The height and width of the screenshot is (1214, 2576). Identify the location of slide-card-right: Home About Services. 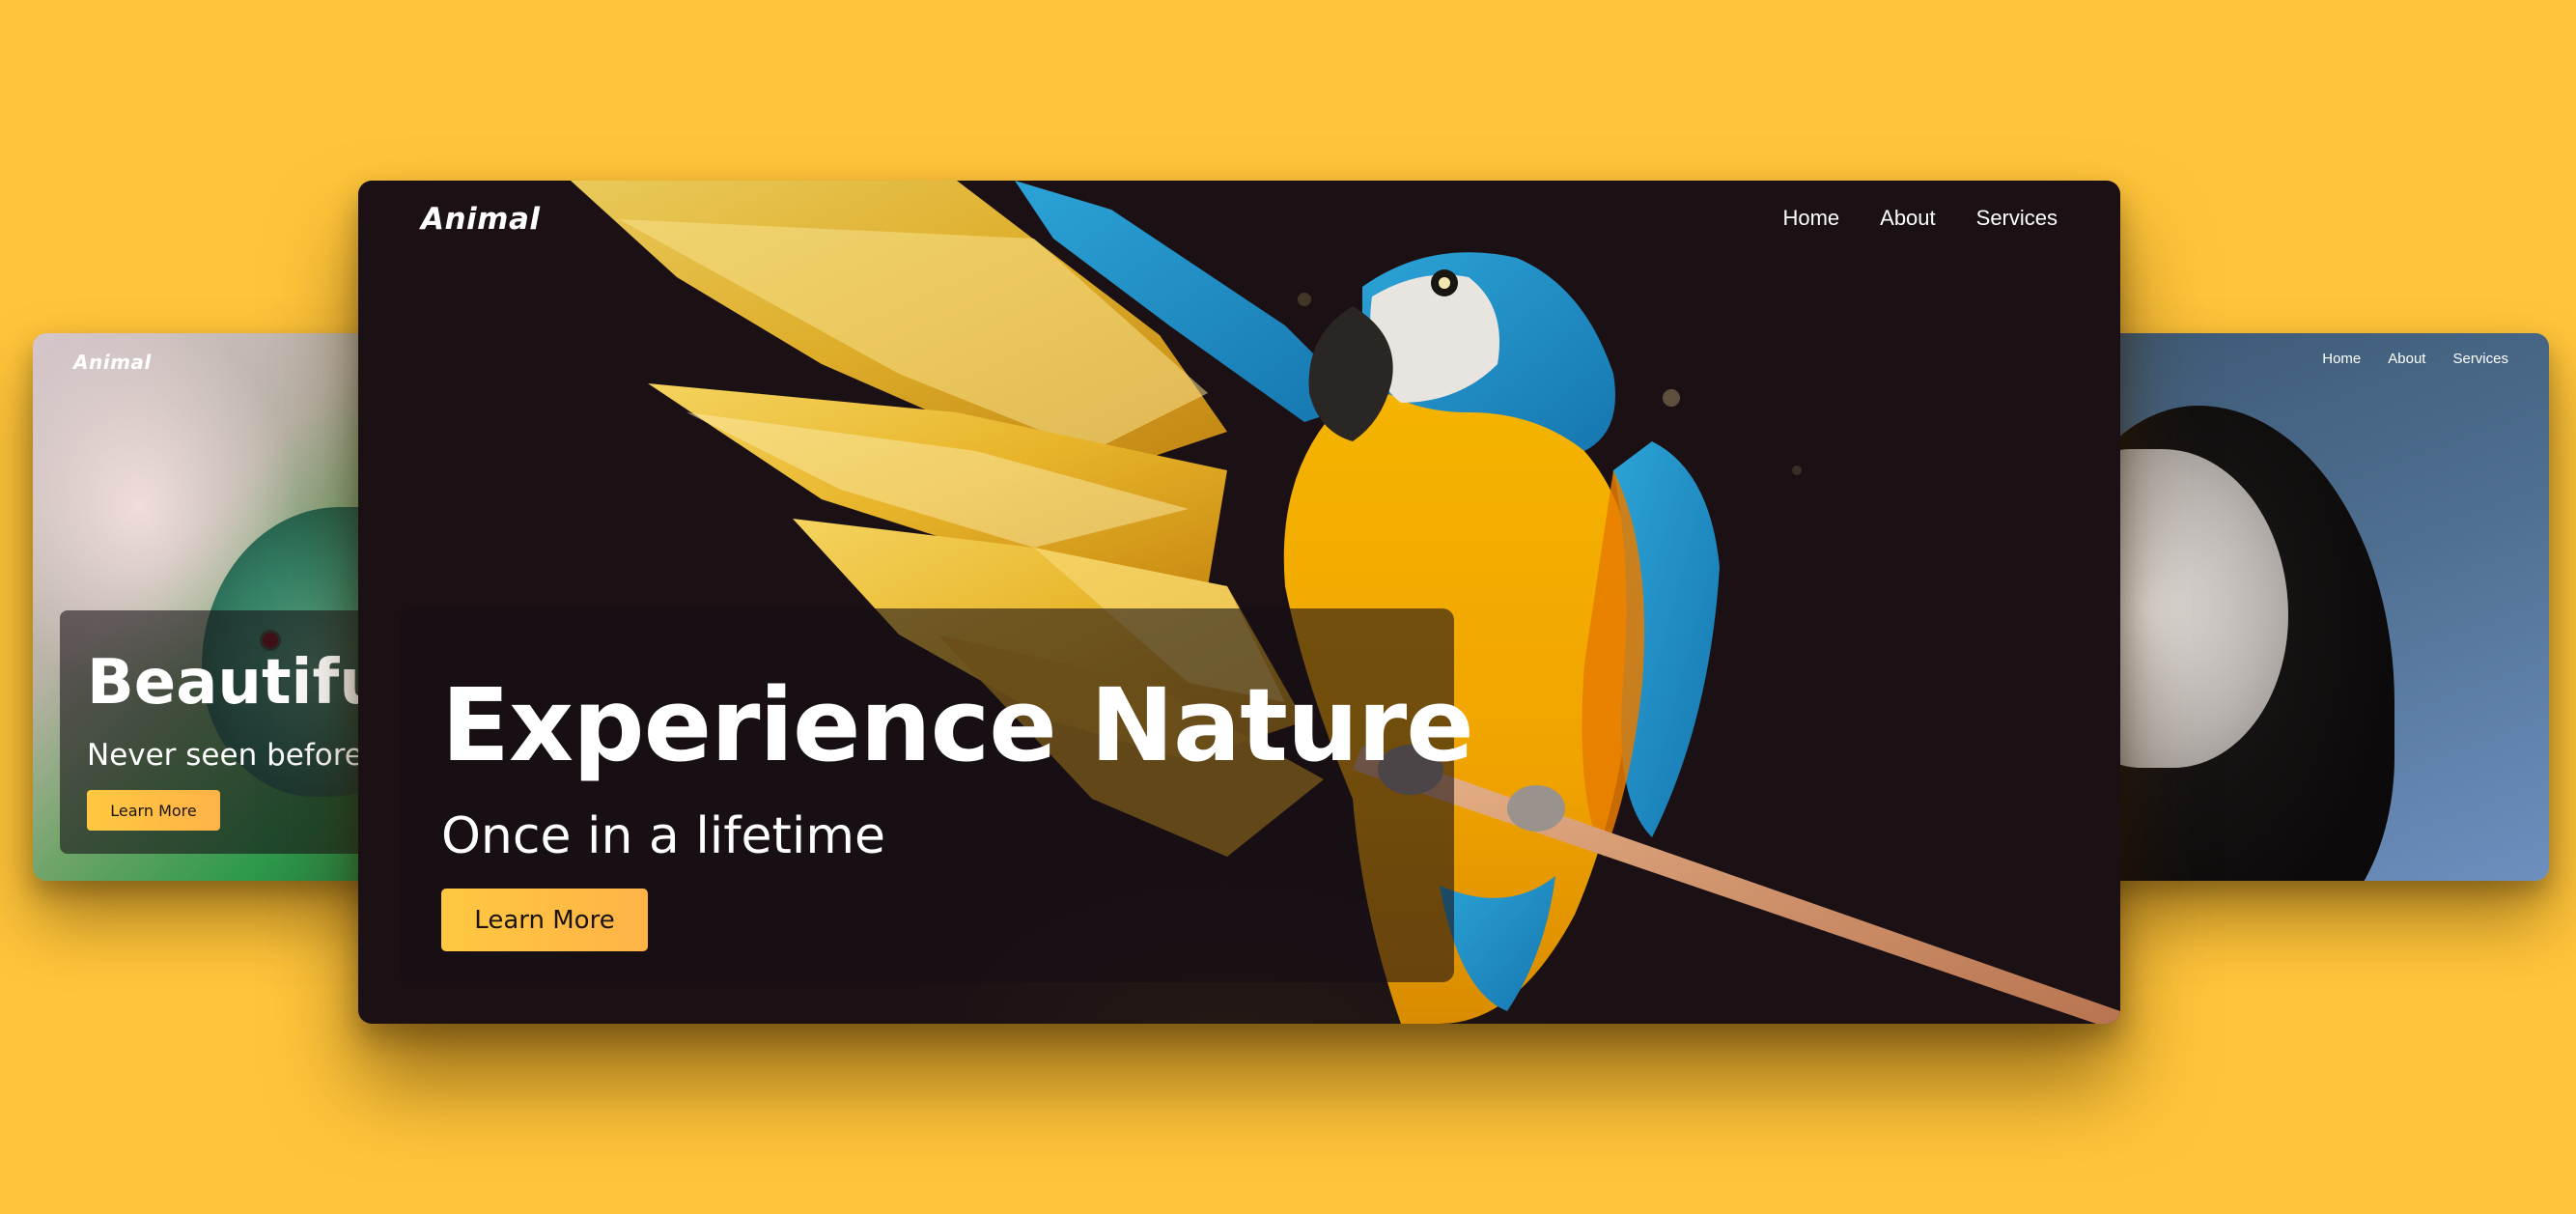
(2322, 607).